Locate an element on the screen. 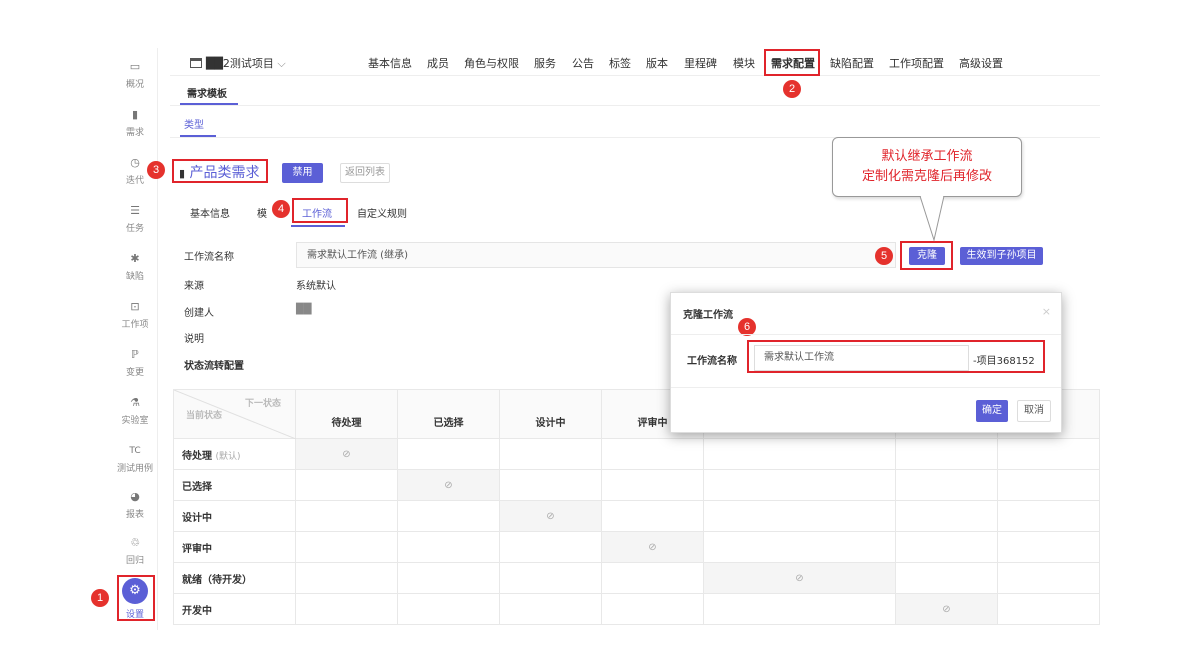 This screenshot has width=1193, height=670. sidebar-item-overview: ▭ 概况 is located at coordinates (135, 75).